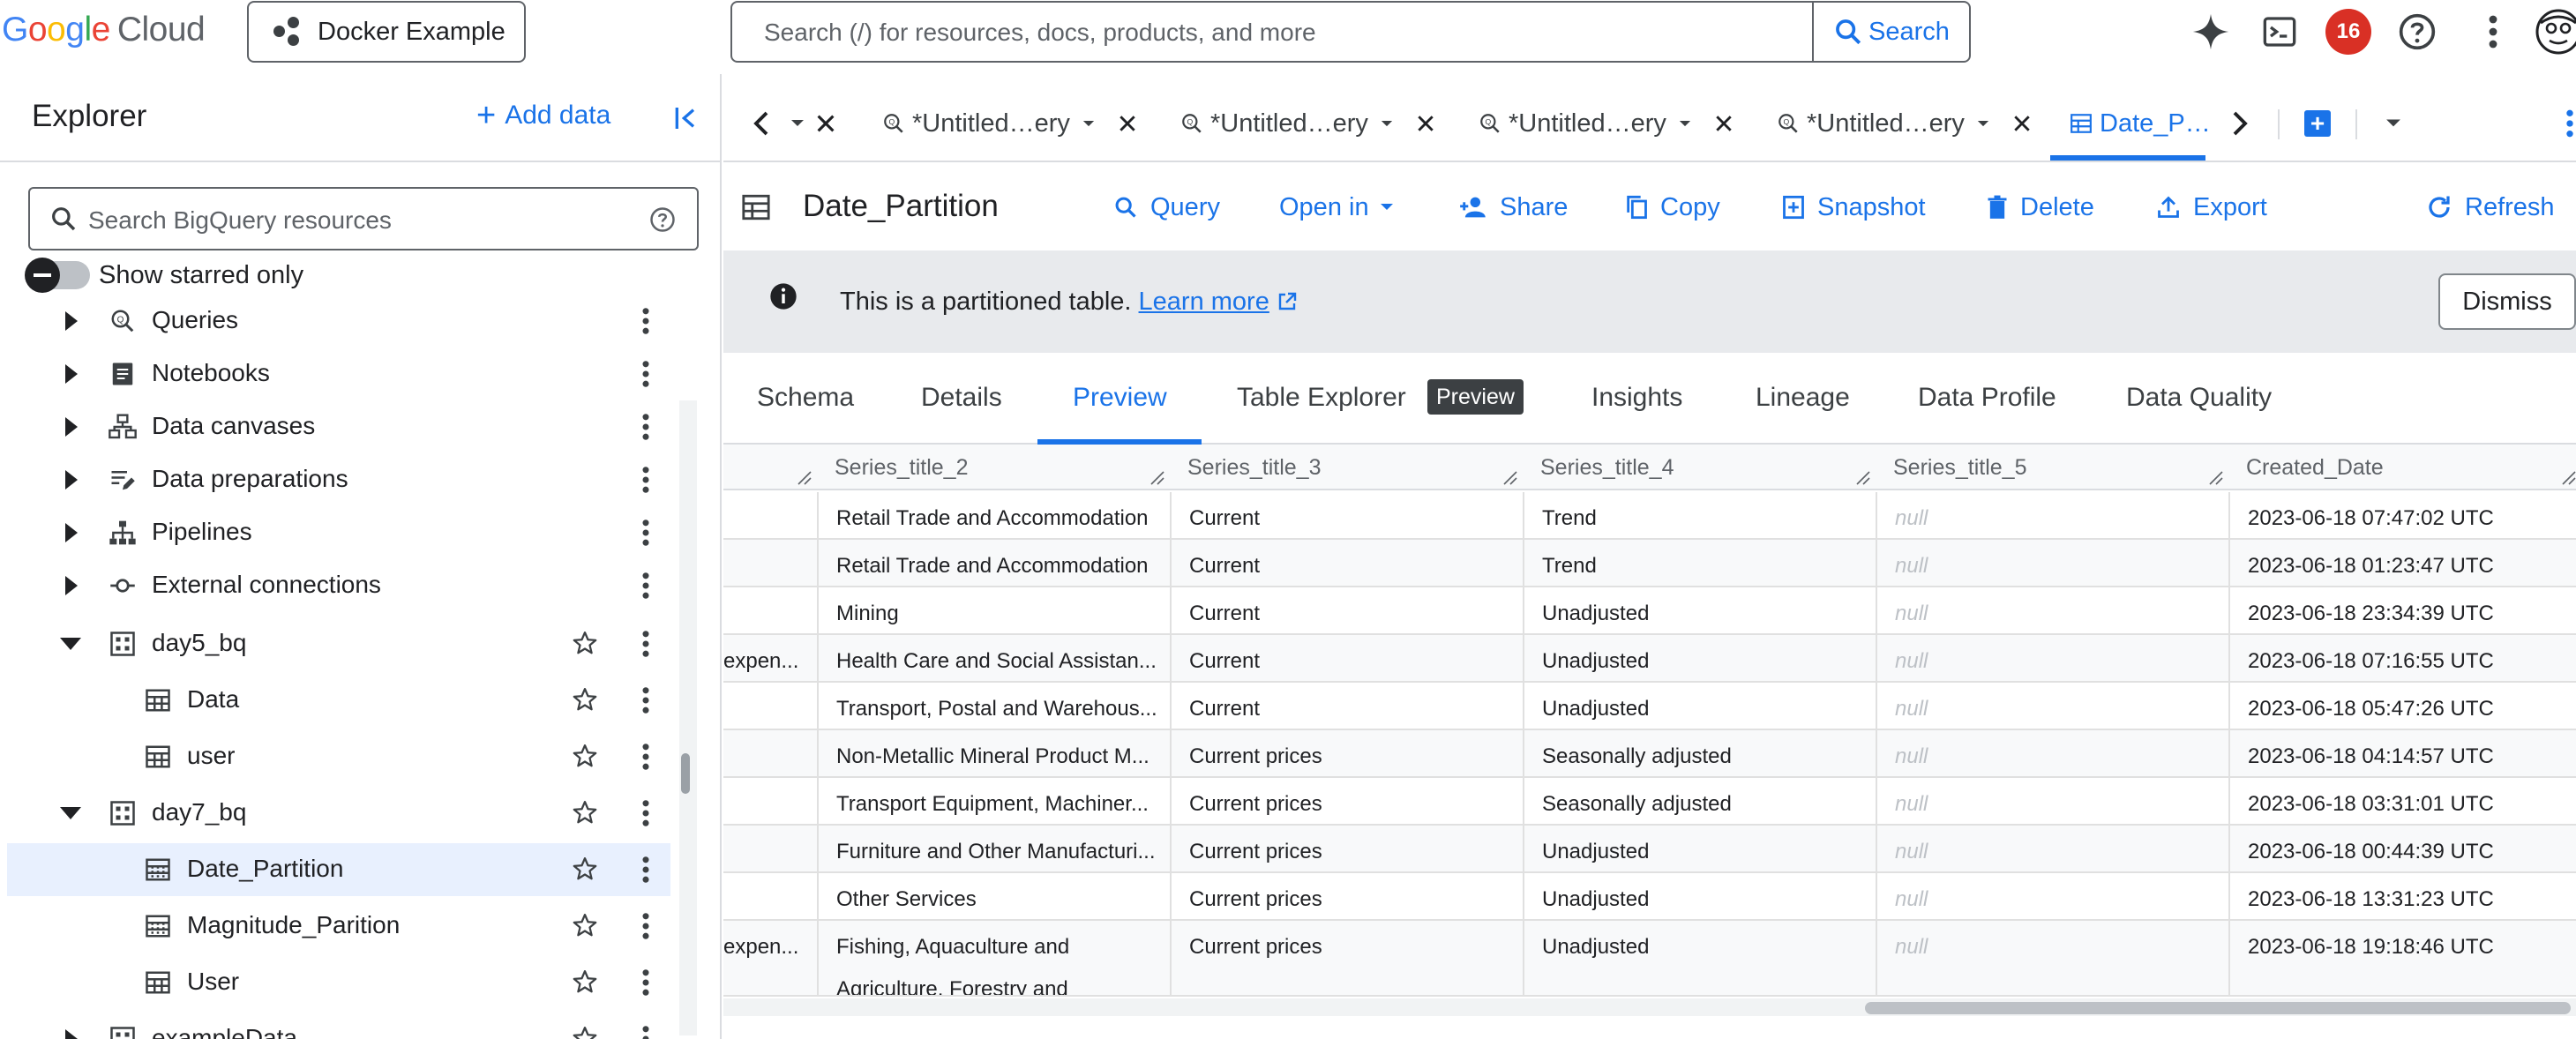  Describe the element at coordinates (798, 124) in the screenshot. I see `tab-menu-caret` at that location.